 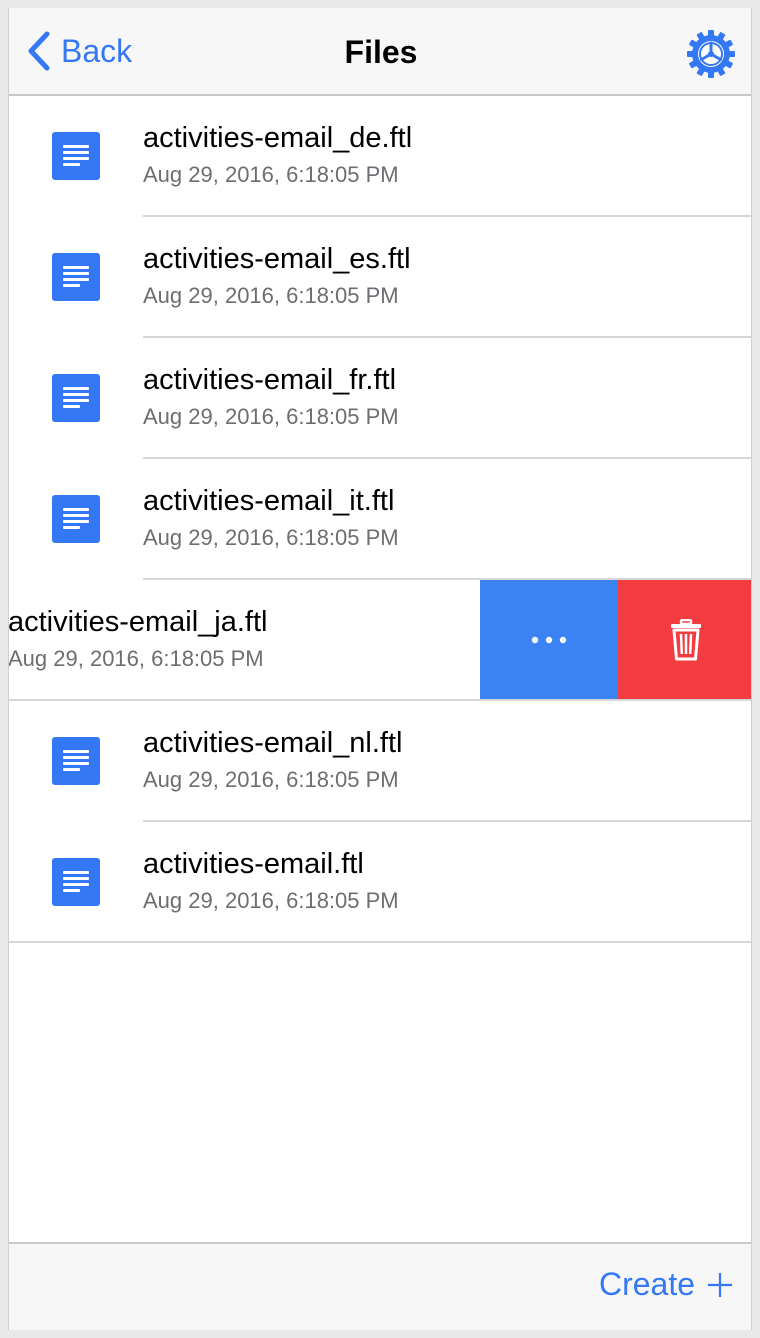 What do you see at coordinates (270, 380) in the screenshot?
I see `file-name: activities-email_fr.ftl` at bounding box center [270, 380].